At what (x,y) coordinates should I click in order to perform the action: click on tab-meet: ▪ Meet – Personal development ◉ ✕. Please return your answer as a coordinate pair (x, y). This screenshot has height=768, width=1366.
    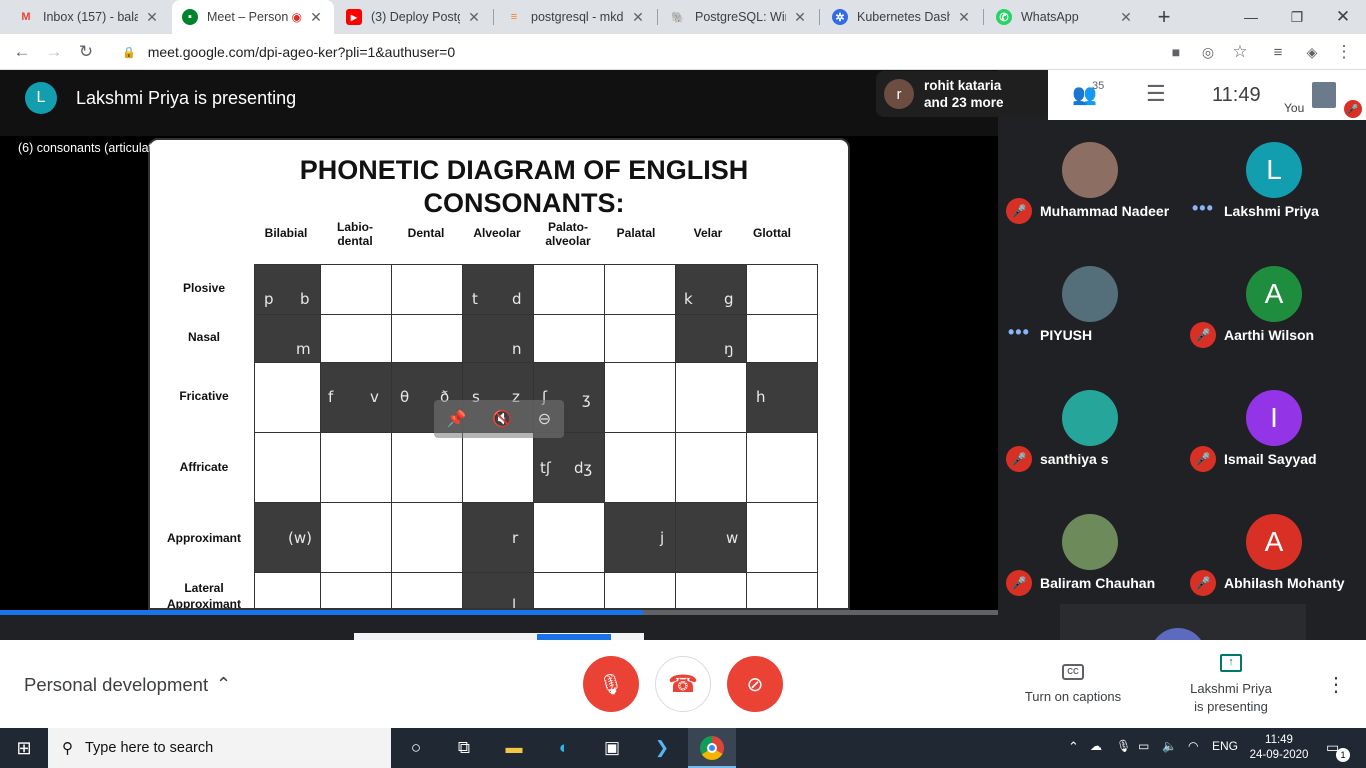
    Looking at the image, I should click on (253, 17).